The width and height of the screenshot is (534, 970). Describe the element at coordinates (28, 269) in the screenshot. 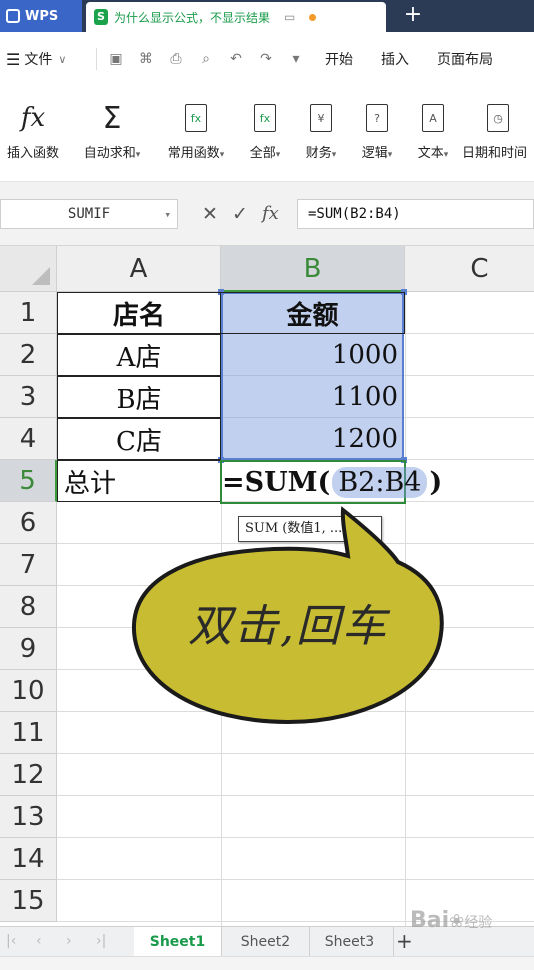

I see `select-all-corner` at that location.